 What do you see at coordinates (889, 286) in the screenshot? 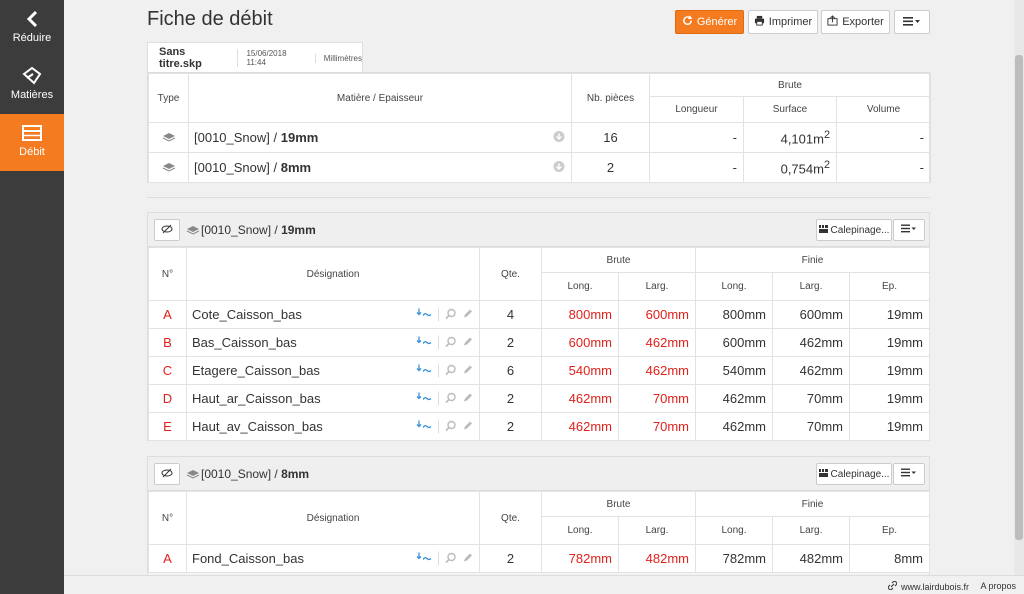
I see `col-ep: Ep.` at bounding box center [889, 286].